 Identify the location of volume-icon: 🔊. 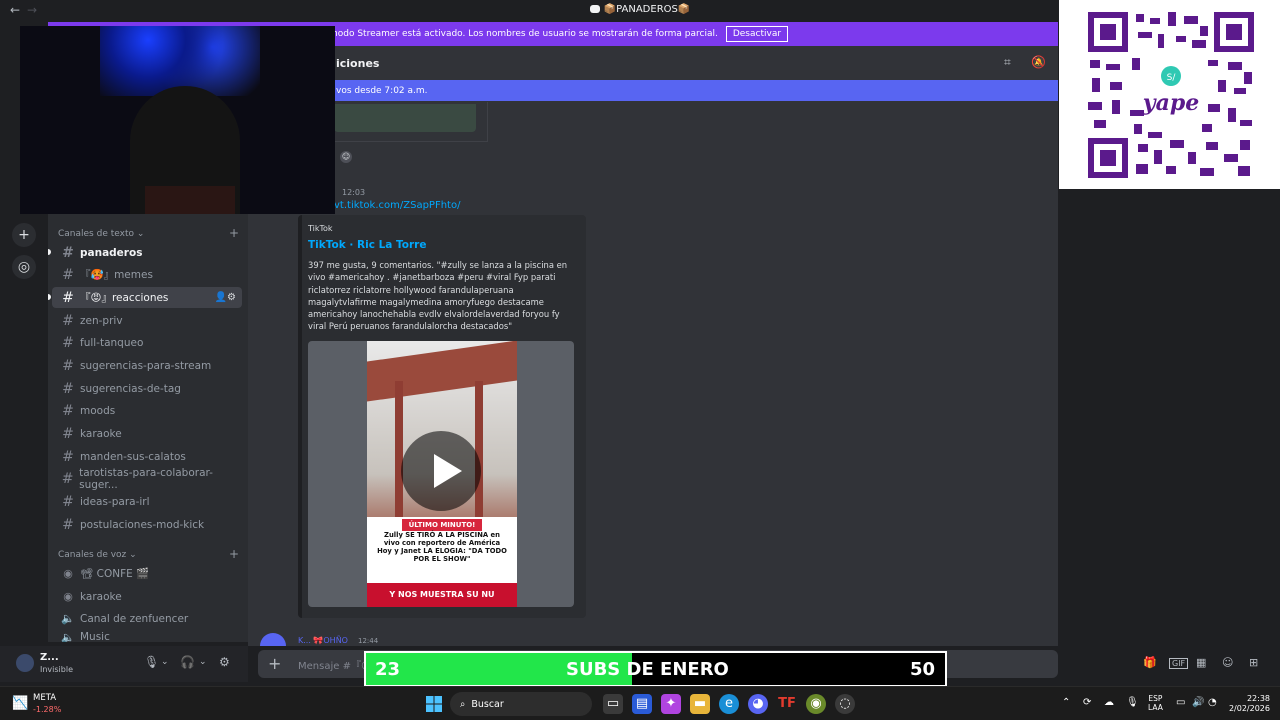
(1198, 702).